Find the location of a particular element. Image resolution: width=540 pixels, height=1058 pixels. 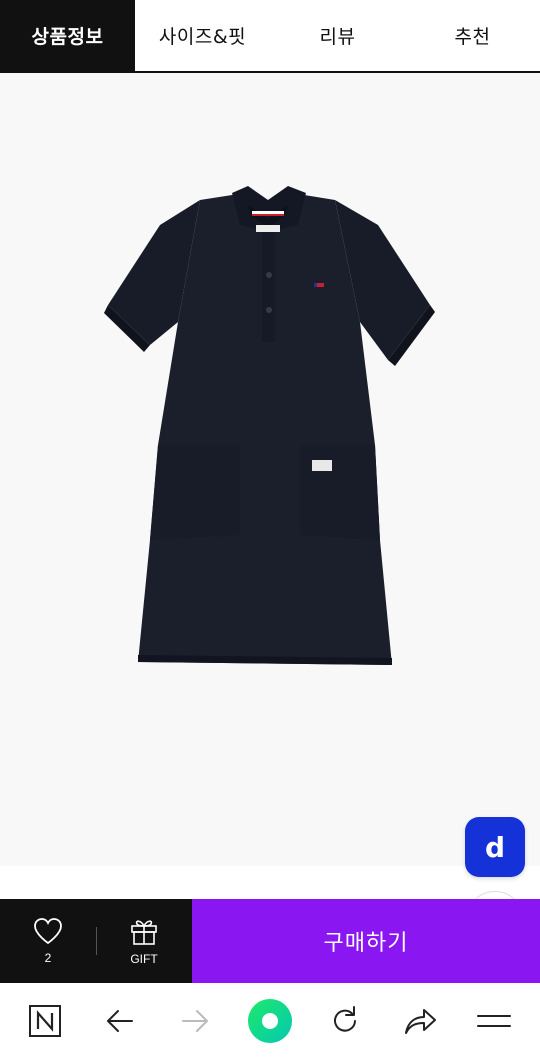

purchase-secondary-actions: 2 GIFT is located at coordinates (96, 941).